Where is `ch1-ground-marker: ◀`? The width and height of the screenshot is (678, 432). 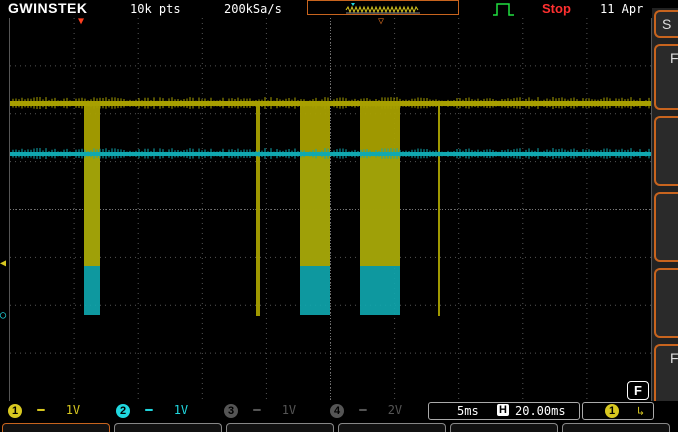 ch1-ground-marker: ◀ is located at coordinates (3, 263).